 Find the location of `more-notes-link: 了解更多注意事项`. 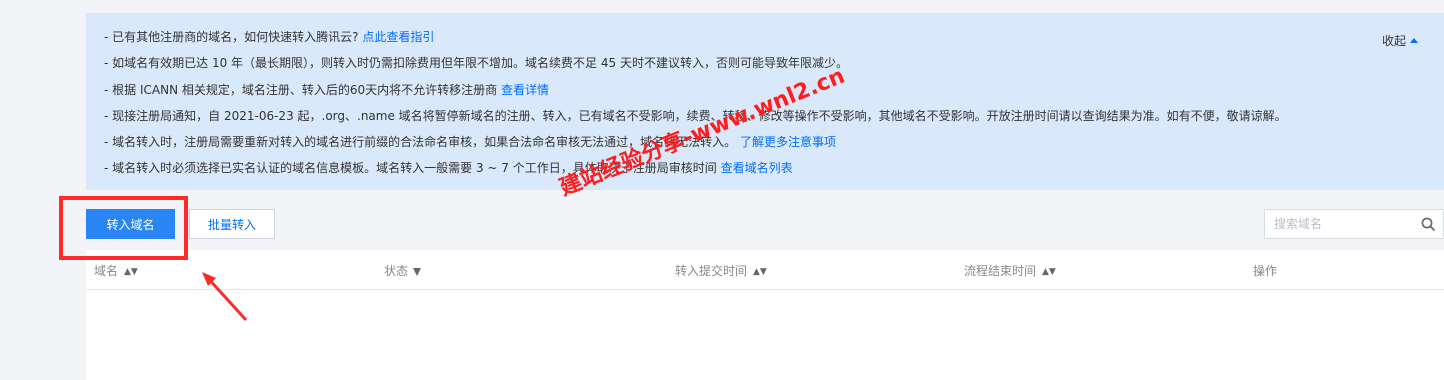

more-notes-link: 了解更多注意事项 is located at coordinates (788, 142).